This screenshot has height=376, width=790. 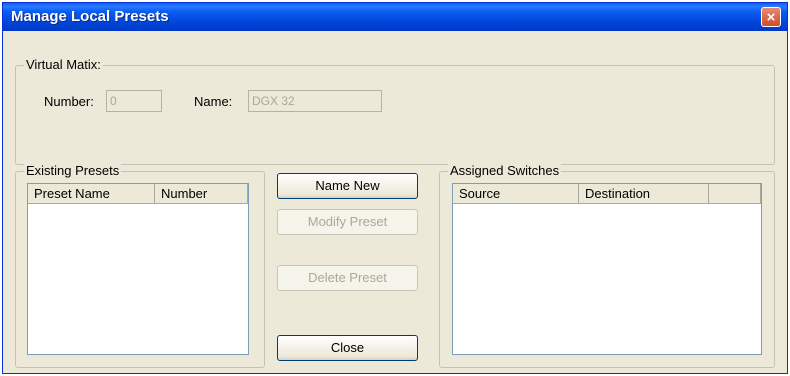 I want to click on close-window-icon: ×, so click(x=771, y=17).